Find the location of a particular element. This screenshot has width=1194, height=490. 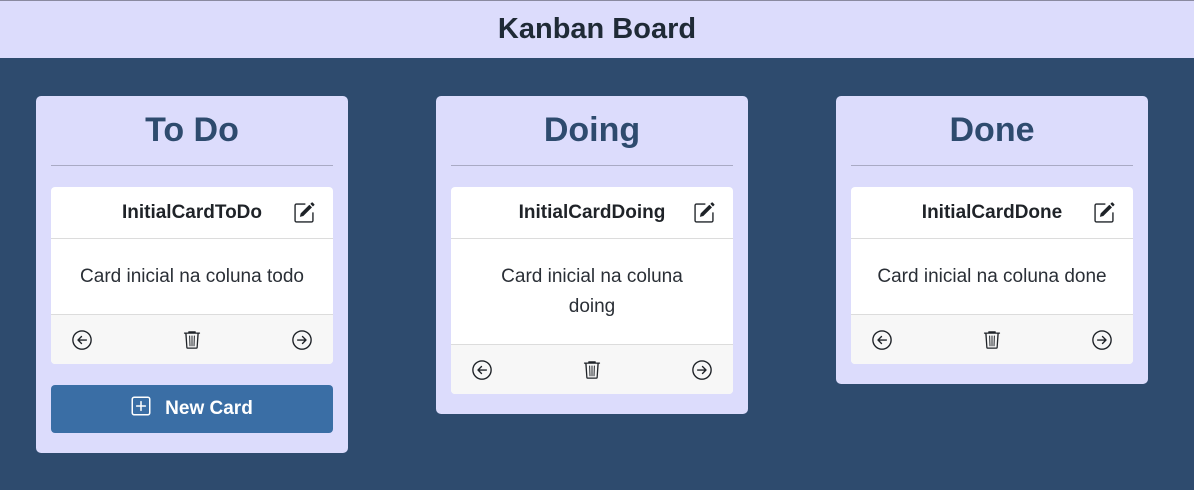

new-card-label: New Card is located at coordinates (209, 408).